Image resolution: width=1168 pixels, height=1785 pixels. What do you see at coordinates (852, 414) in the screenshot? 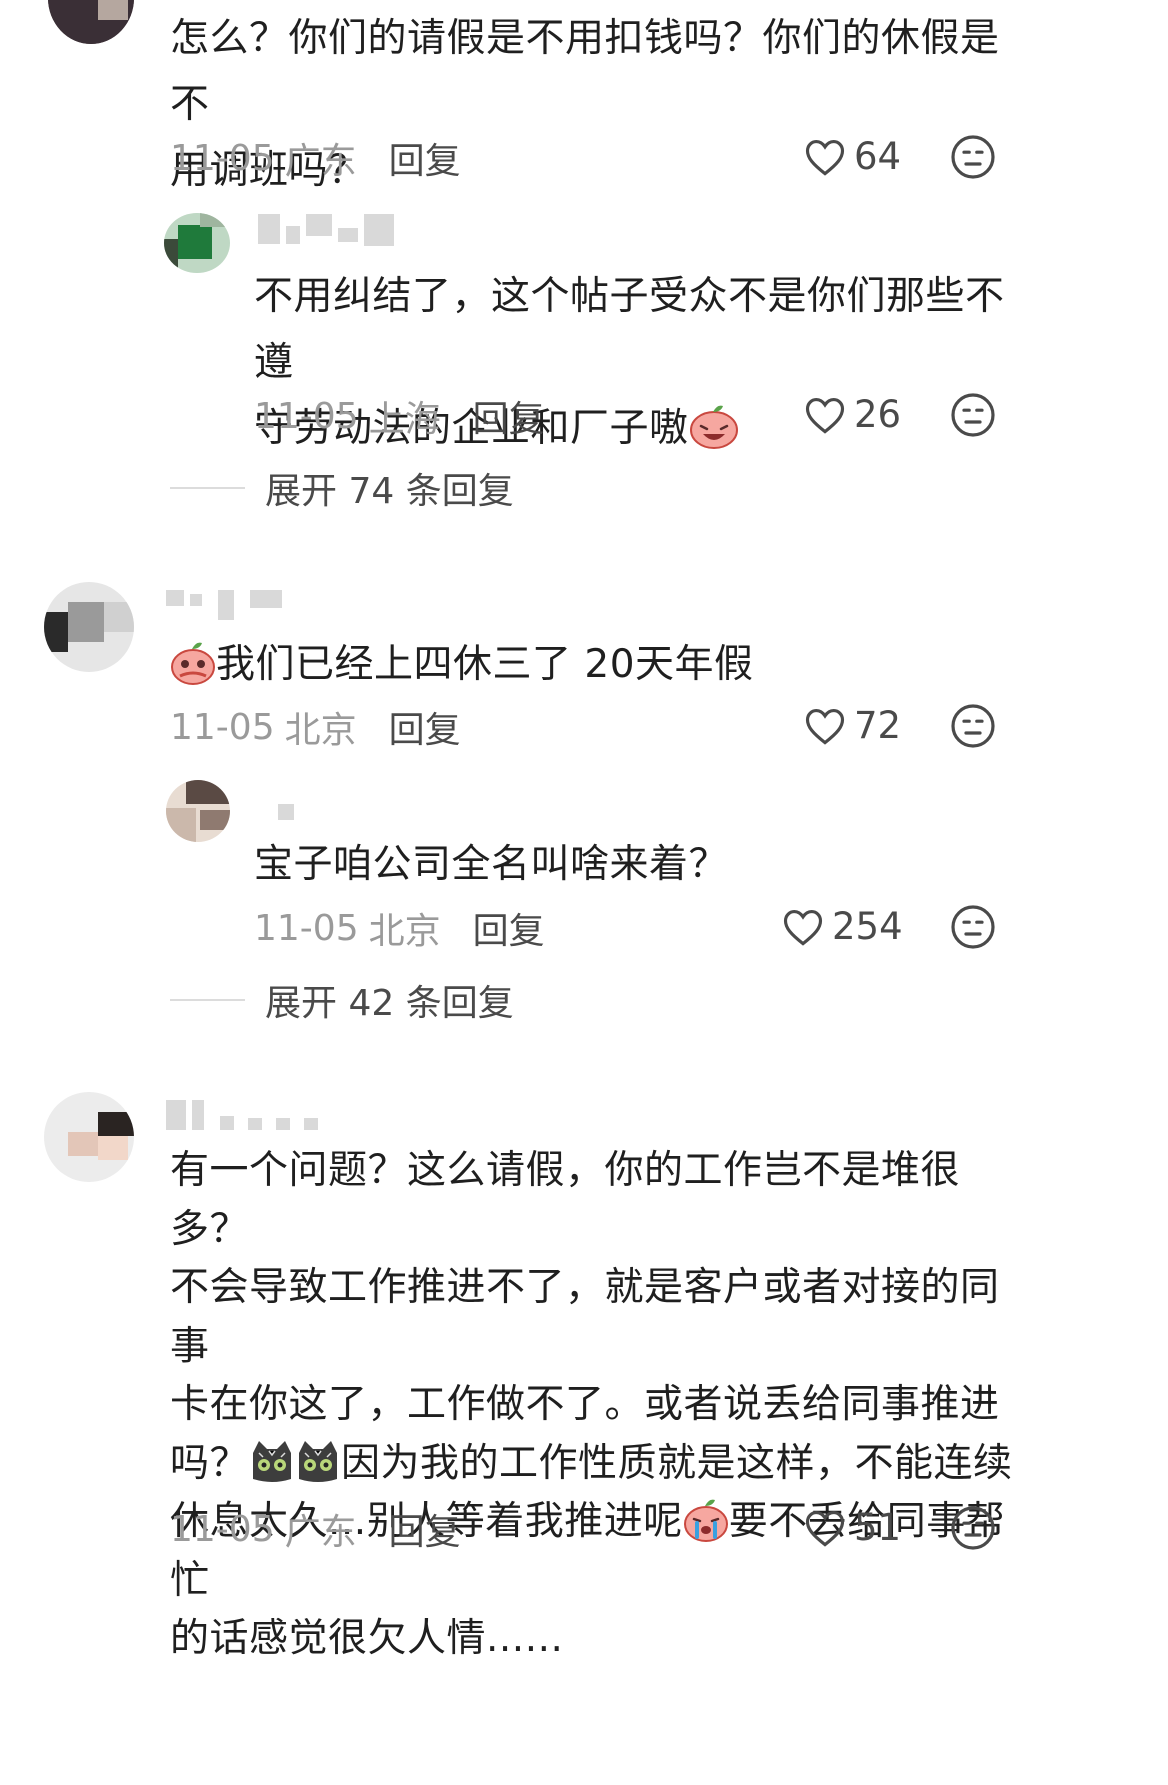
I see `like-button: 26` at bounding box center [852, 414].